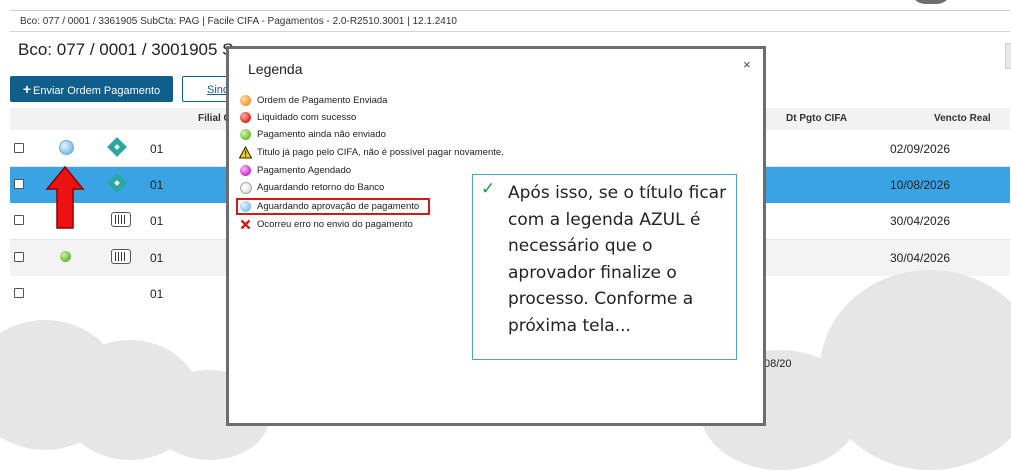 This screenshot has height=470, width=1011. Describe the element at coordinates (816, 118) in the screenshot. I see `col-dt-pgto-cifa: Dt Pgto CIFA` at that location.